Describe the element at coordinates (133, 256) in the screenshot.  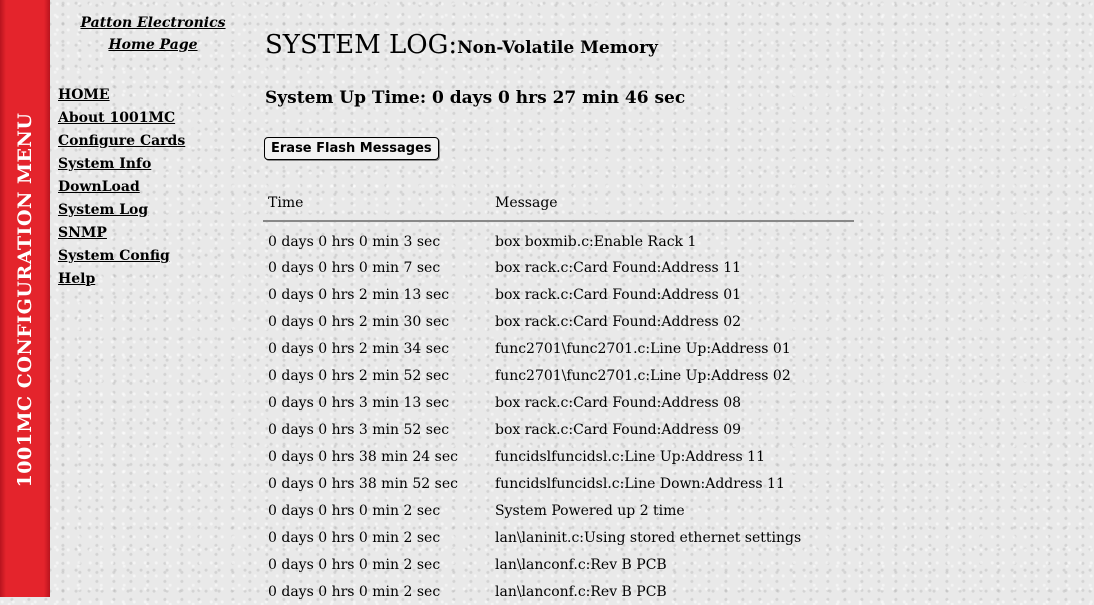
I see `nav-item-system-config: System Config` at that location.